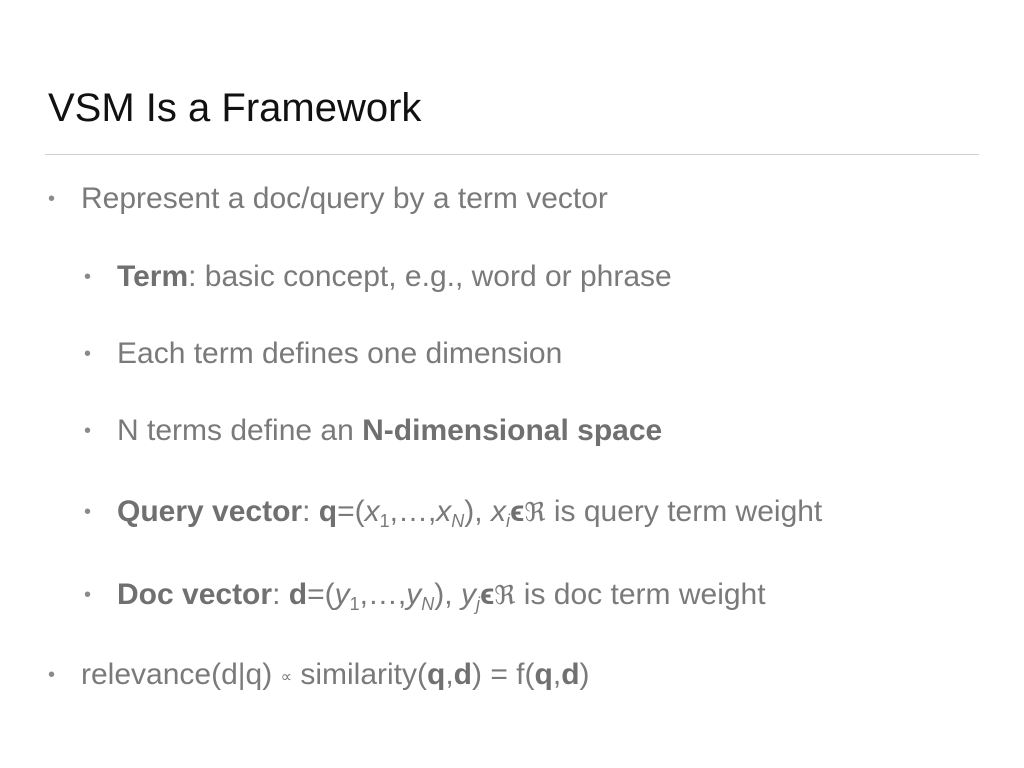 The image size is (1024, 768). I want to click on similarity-text: similarity(, so click(359, 674).